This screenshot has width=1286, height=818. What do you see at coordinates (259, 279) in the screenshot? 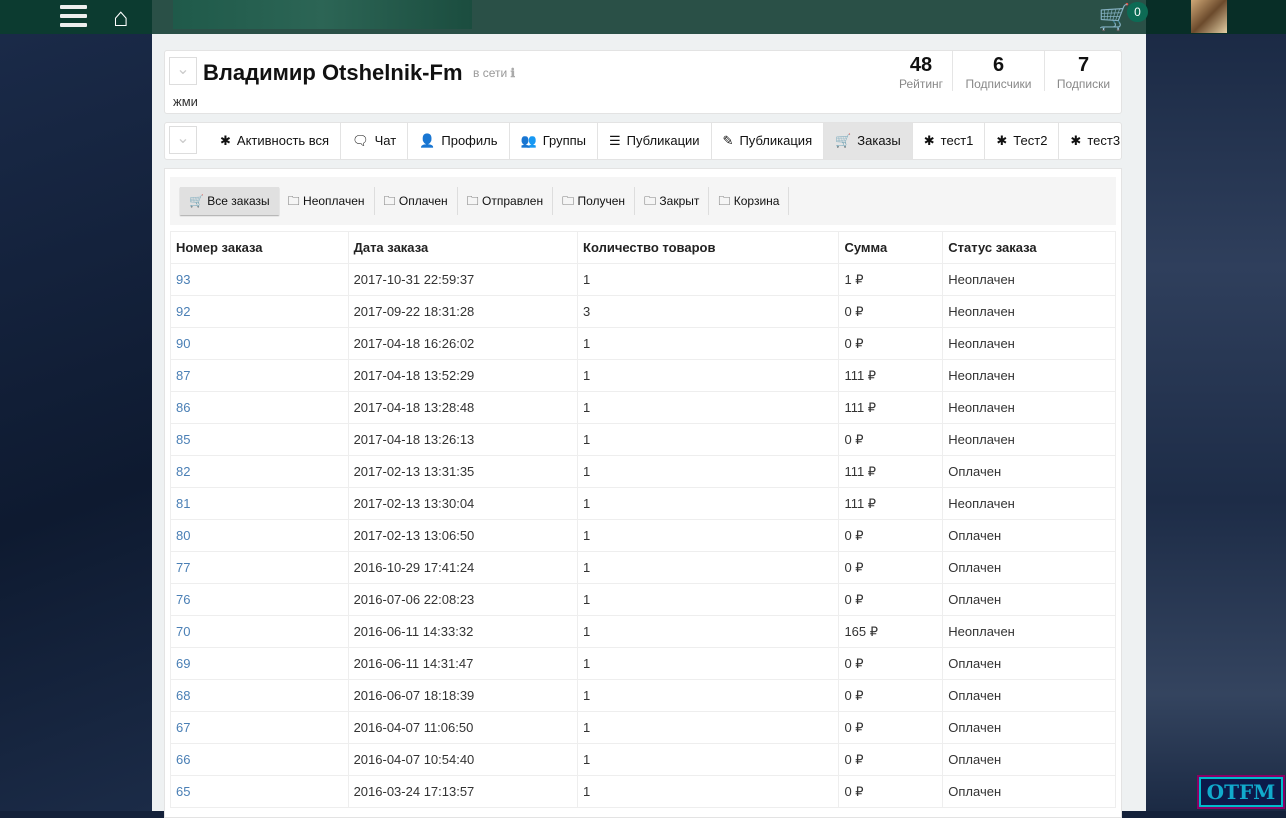
I see `cell: 93` at bounding box center [259, 279].